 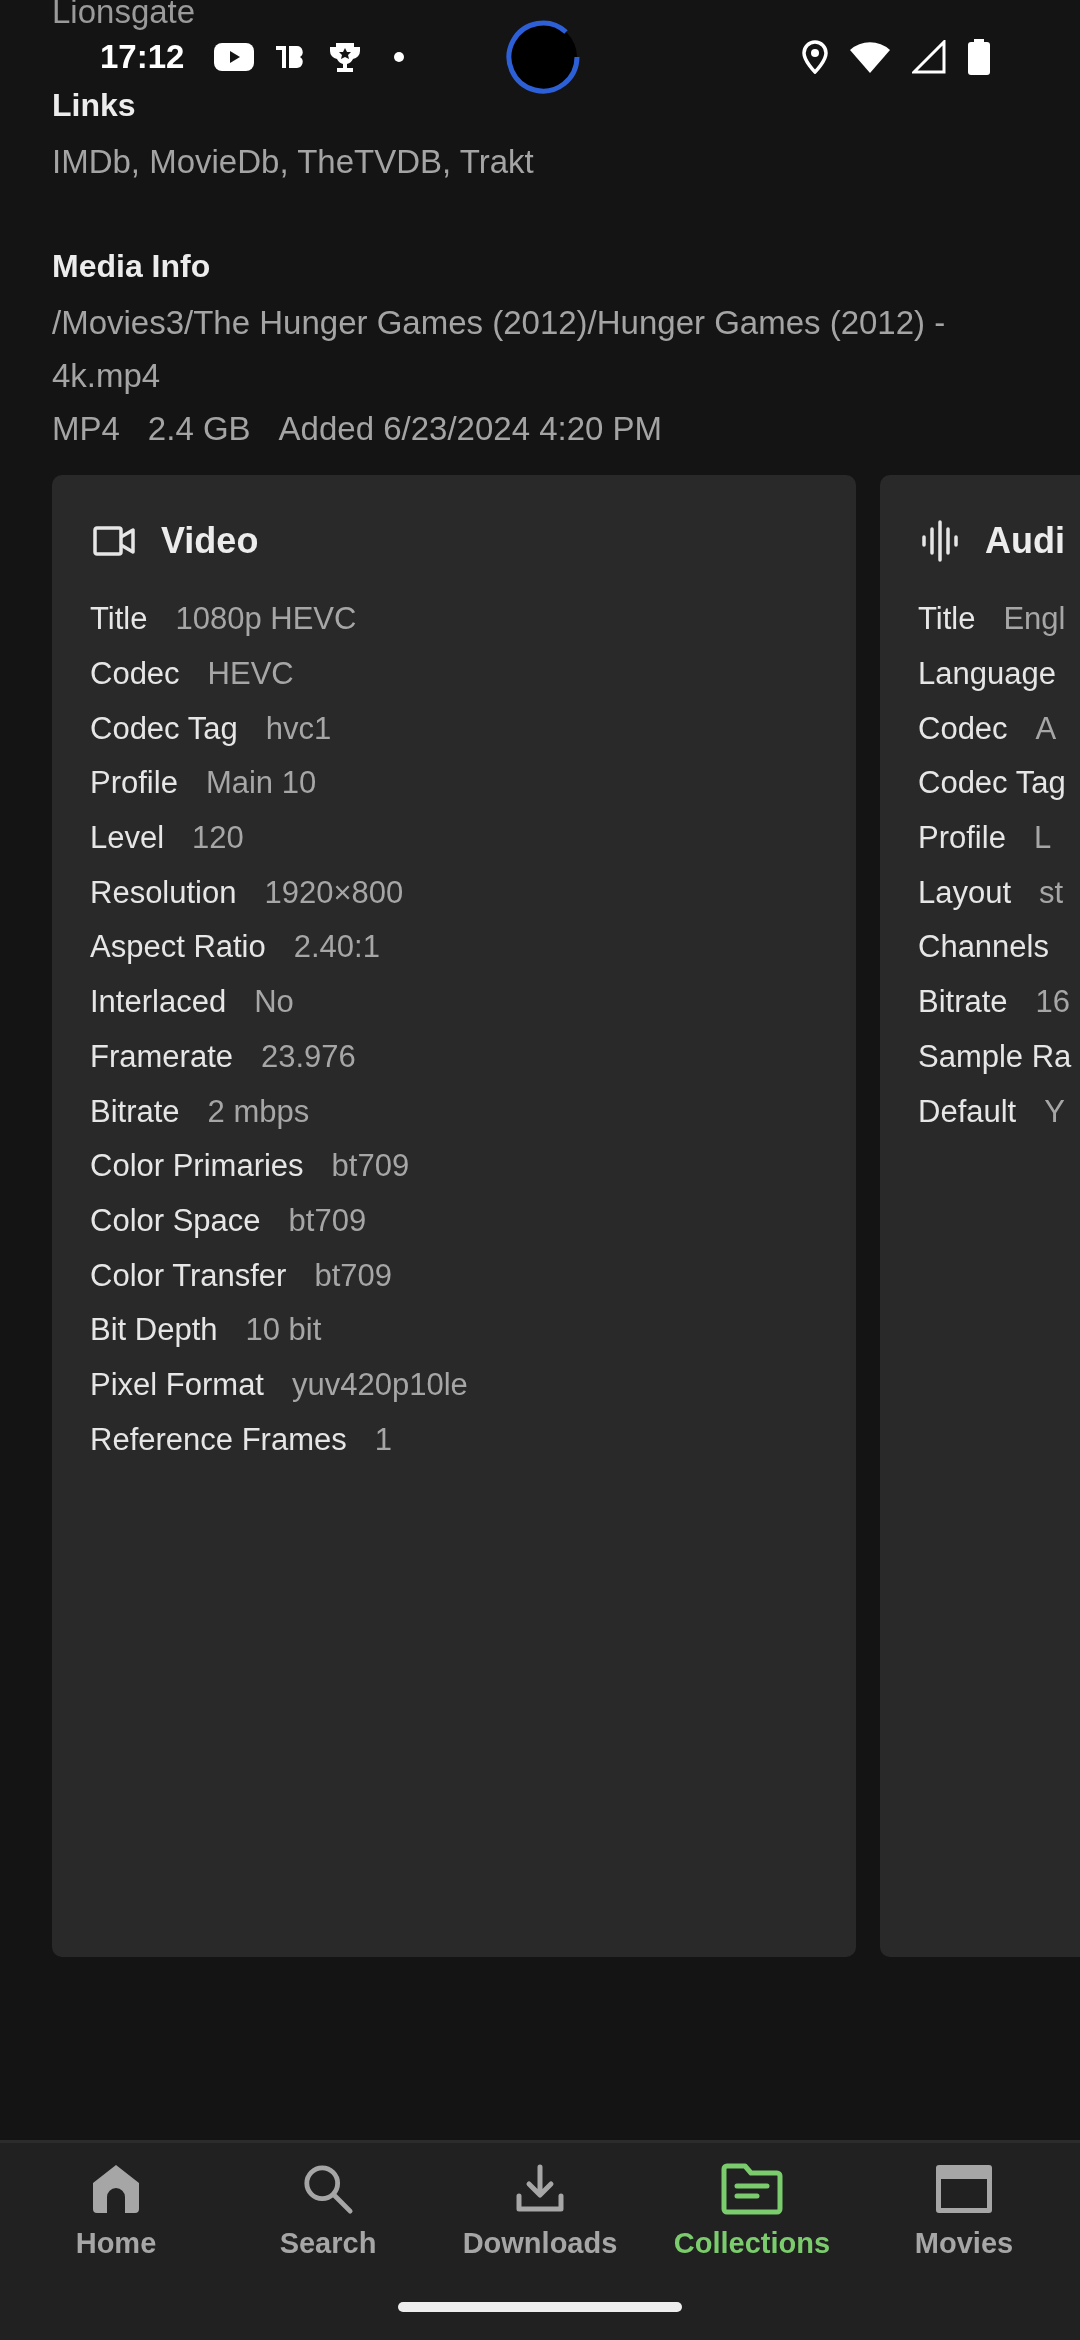 What do you see at coordinates (540, 2189) in the screenshot?
I see `download-icon` at bounding box center [540, 2189].